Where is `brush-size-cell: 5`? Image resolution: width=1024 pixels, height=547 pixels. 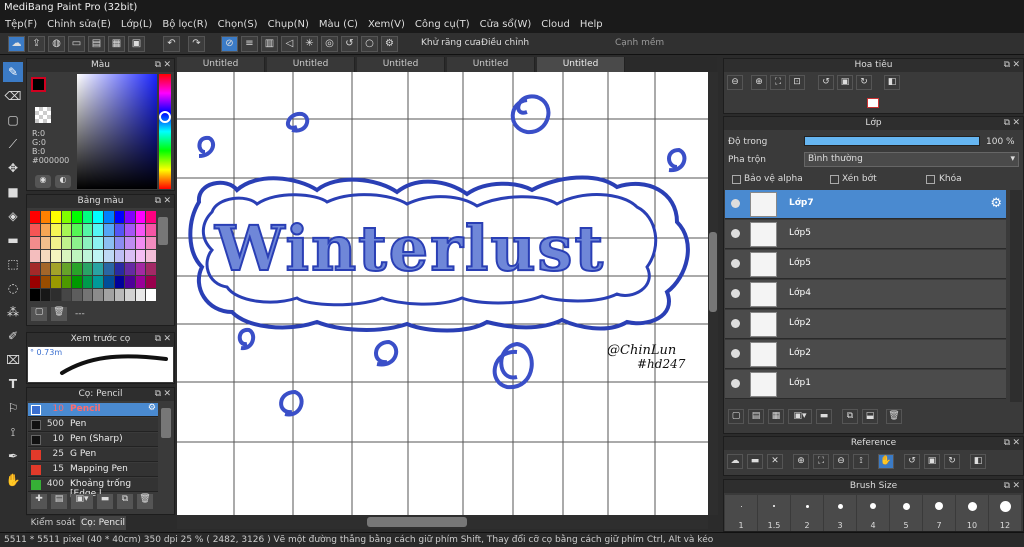 brush-size-cell: 5 is located at coordinates (906, 513).